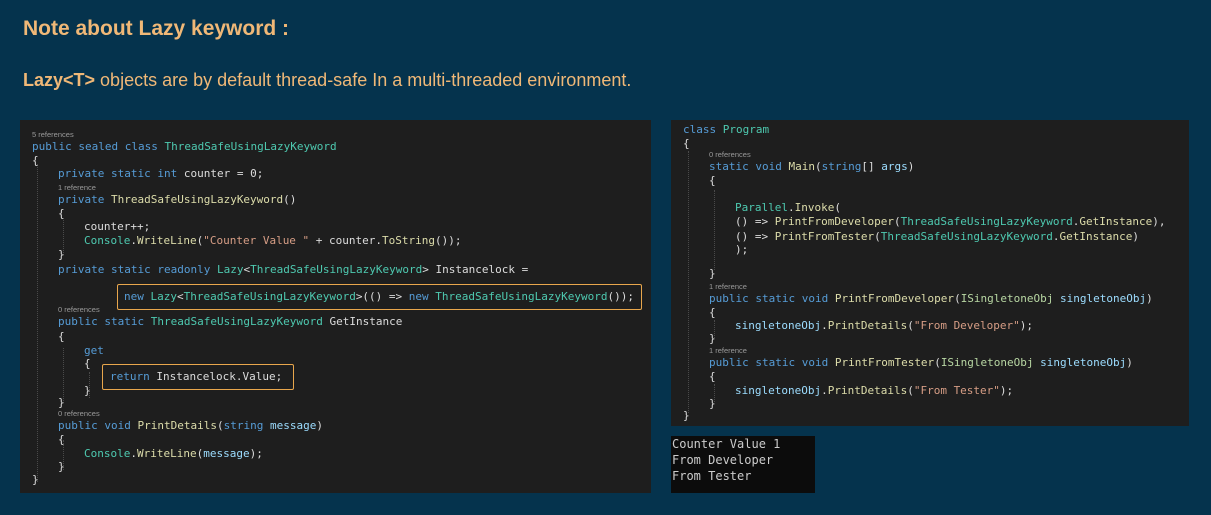 The height and width of the screenshot is (515, 1211). Describe the element at coordinates (190, 425) in the screenshot. I see `printdetails-declaration: public void PrintDetails(string message)` at that location.